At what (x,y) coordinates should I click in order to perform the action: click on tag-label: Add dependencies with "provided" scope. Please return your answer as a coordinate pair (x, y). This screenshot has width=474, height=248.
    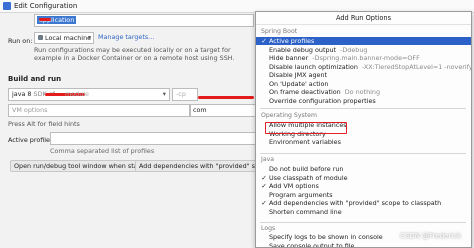
    Looking at the image, I should click on (204, 166).